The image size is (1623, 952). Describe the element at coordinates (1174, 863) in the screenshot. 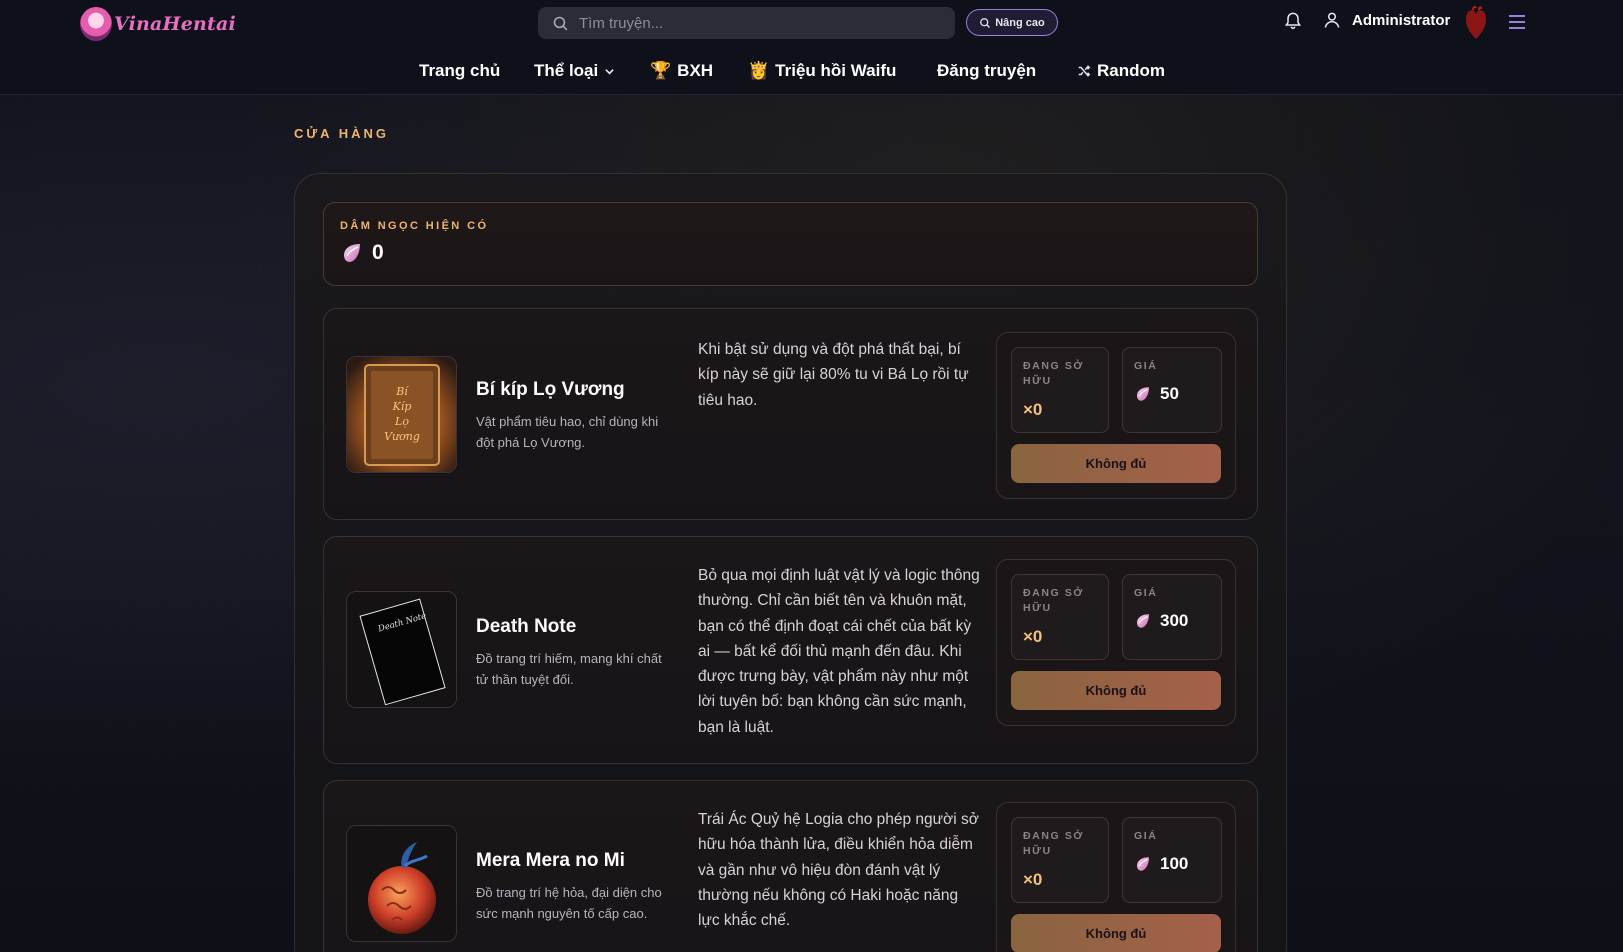

I see `price-value: 100` at that location.